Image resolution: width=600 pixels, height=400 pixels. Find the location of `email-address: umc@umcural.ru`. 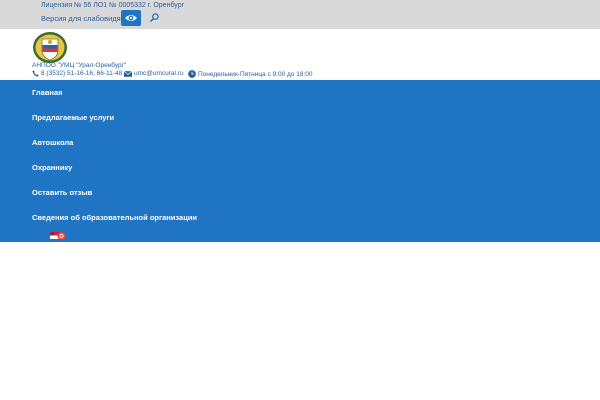

email-address: umc@umcural.ru is located at coordinates (159, 73).